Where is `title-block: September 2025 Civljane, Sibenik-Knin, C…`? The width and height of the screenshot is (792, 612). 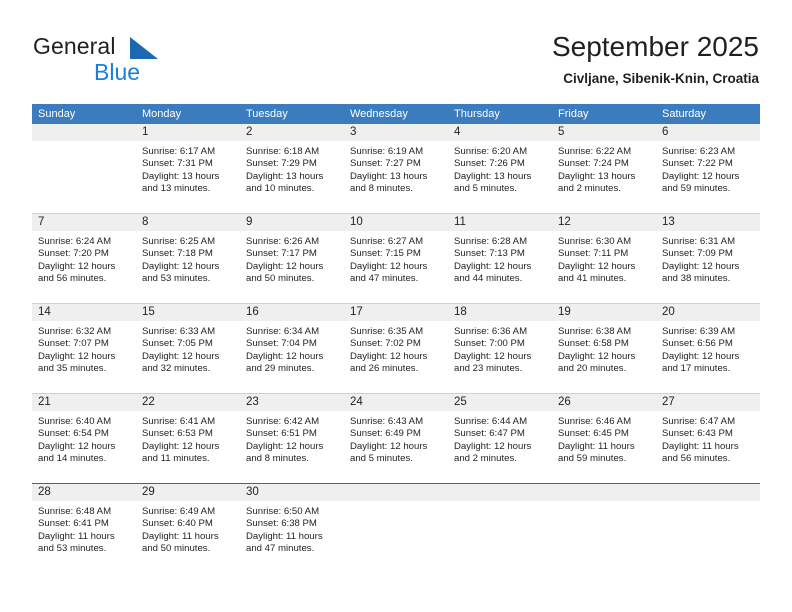
title-block: September 2025 Civljane, Sibenik-Knin, C… is located at coordinates (655, 59).